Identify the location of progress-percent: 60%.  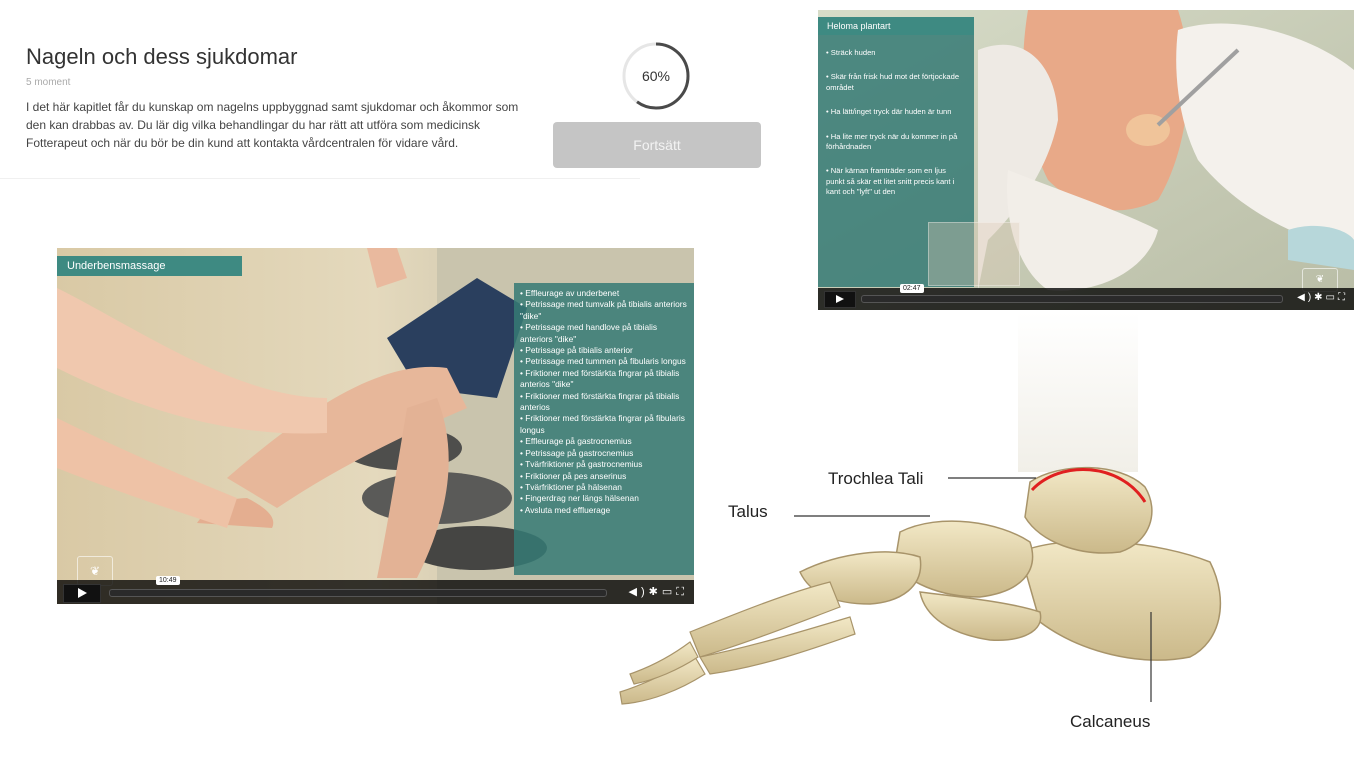
(656, 76).